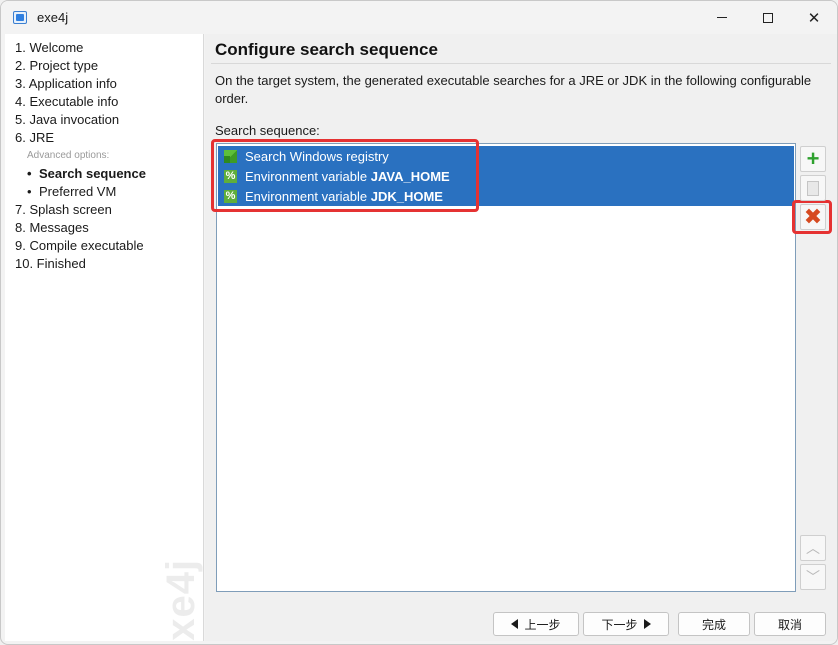  I want to click on add-entry-button: +, so click(813, 159).